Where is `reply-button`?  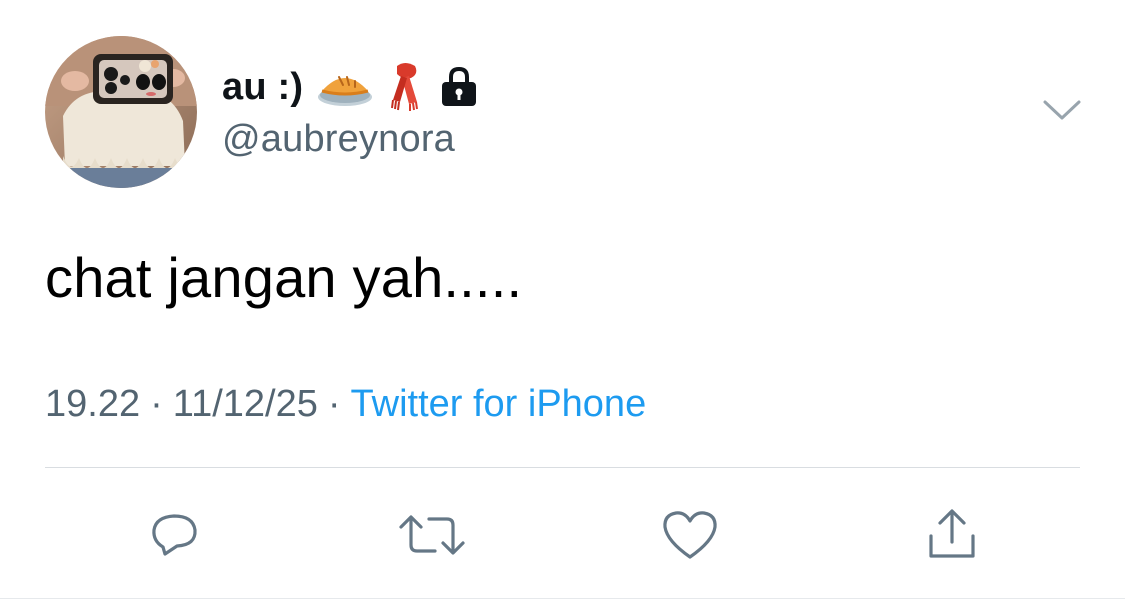
reply-button is located at coordinates (175, 535).